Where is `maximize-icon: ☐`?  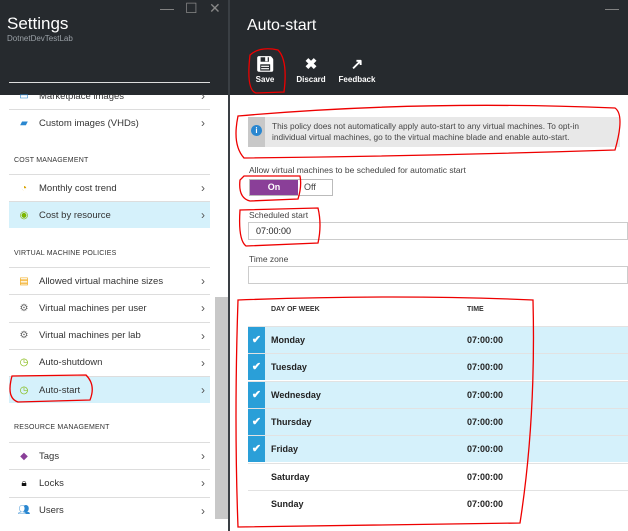 maximize-icon: ☐ is located at coordinates (191, 8).